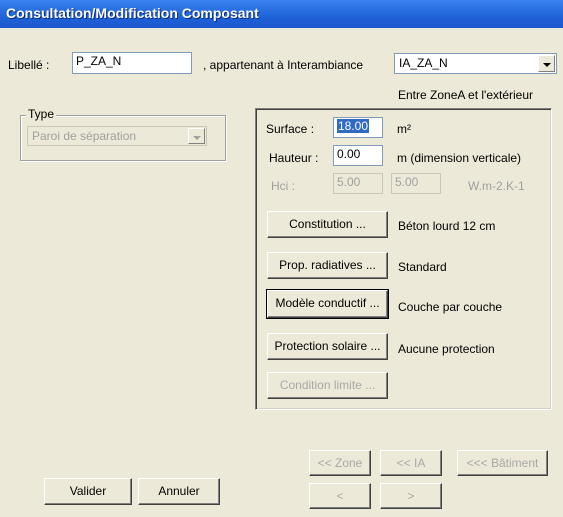 The height and width of the screenshot is (517, 563). What do you see at coordinates (294, 158) in the screenshot?
I see `hauteur-label: Hauteur :` at bounding box center [294, 158].